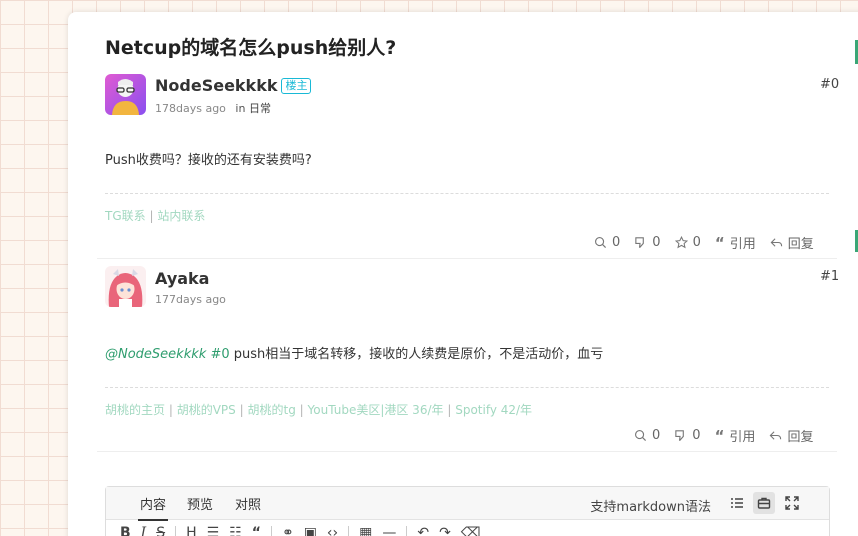 The width and height of the screenshot is (858, 536). I want to click on author-link: NodeSeekkkk, so click(216, 85).